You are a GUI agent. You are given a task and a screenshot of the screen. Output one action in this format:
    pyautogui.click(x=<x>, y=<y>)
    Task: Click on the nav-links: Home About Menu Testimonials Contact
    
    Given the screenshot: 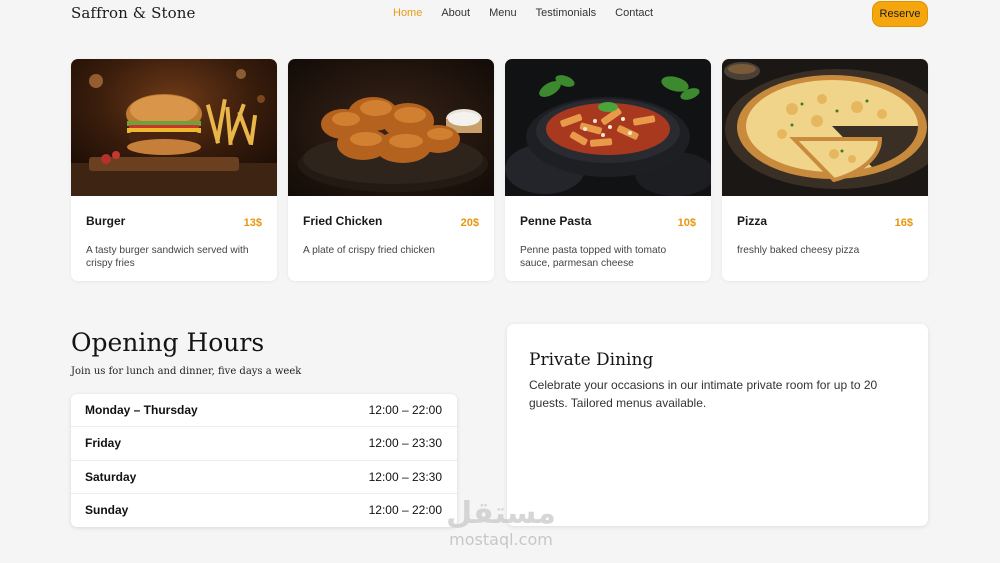 What is the action you would take?
    pyautogui.click(x=532, y=13)
    